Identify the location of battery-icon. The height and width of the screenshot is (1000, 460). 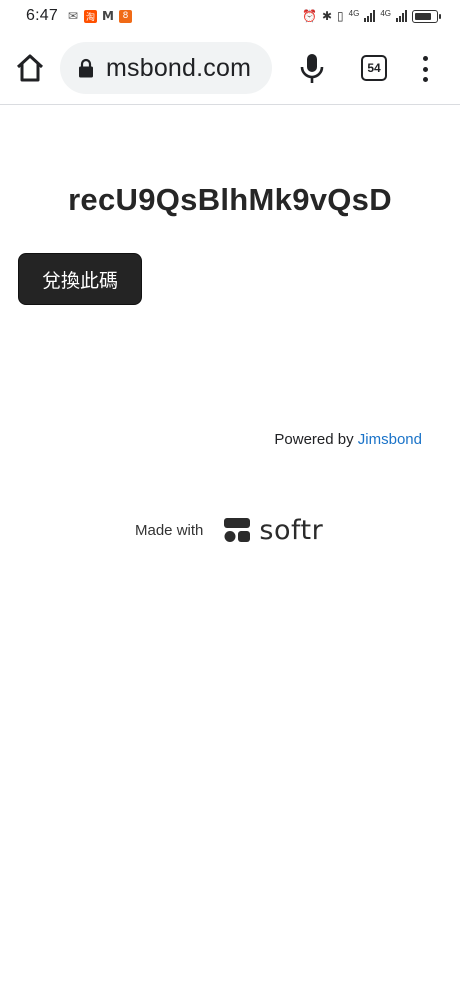
(426, 16).